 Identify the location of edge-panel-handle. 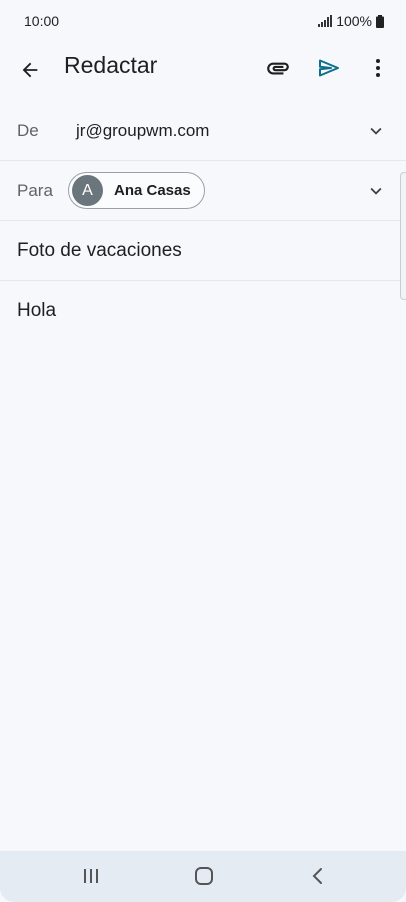
(403, 236).